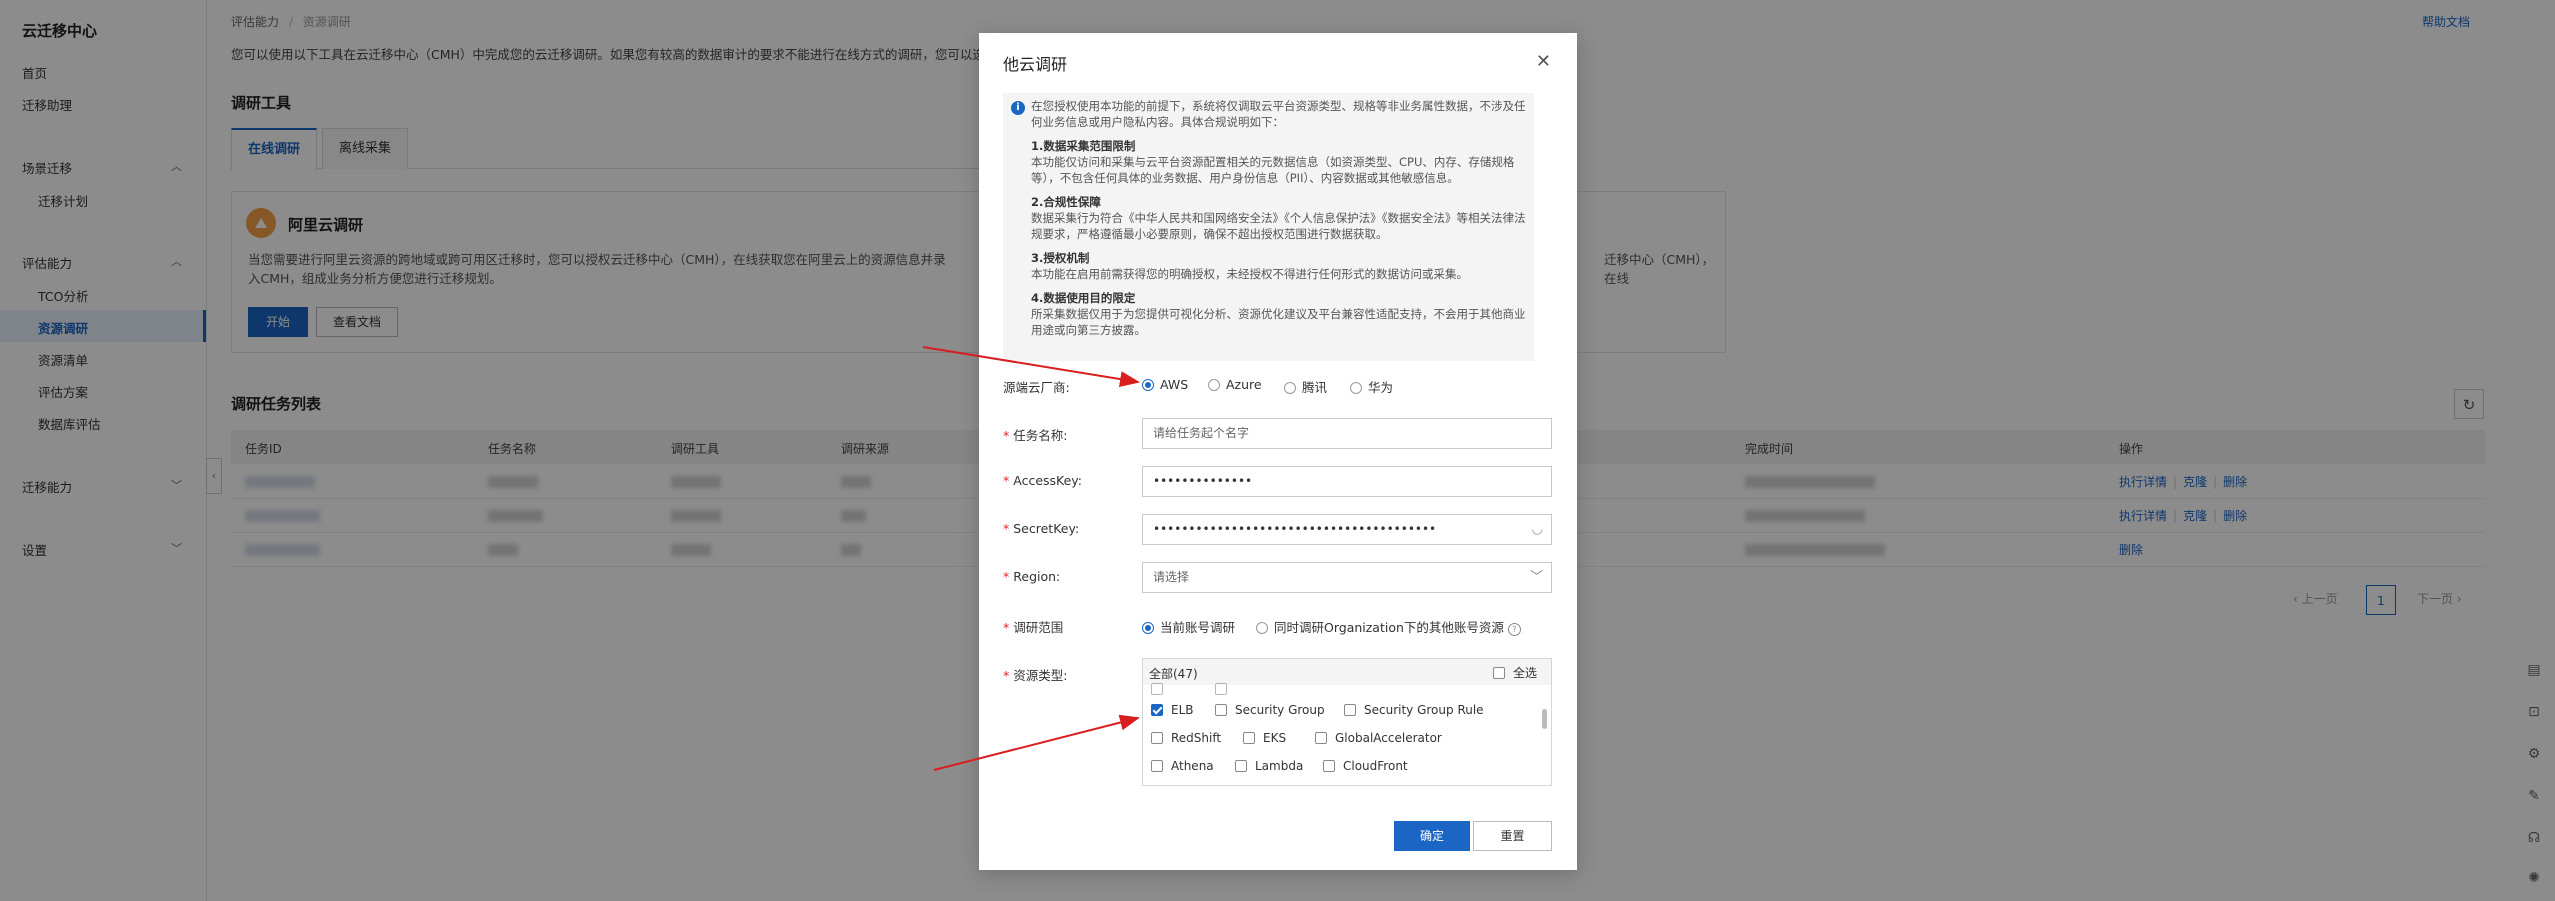 This screenshot has width=2555, height=901. I want to click on annotation-arrow-resource, so click(1036, 742).